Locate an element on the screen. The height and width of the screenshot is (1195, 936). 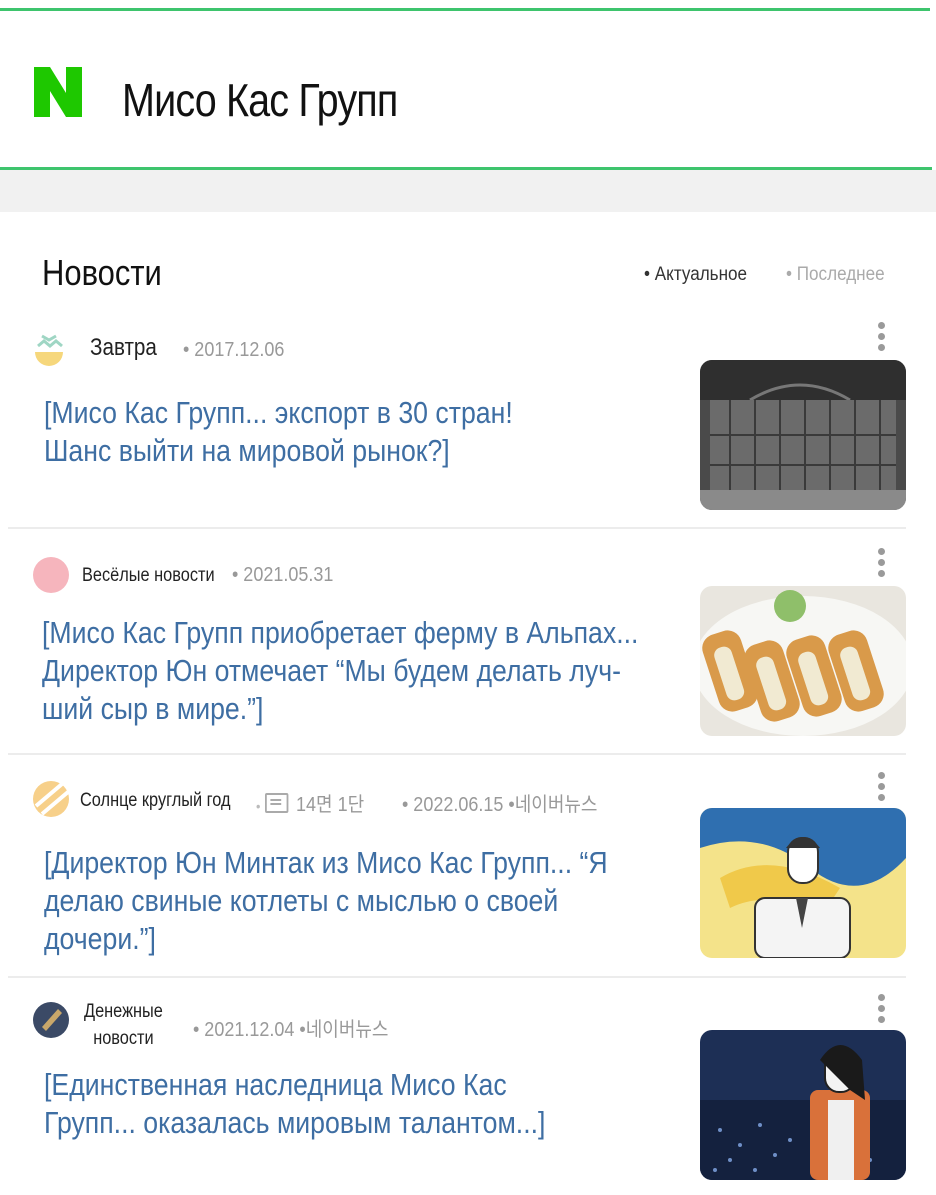
section-title: Новости is located at coordinates (102, 272).